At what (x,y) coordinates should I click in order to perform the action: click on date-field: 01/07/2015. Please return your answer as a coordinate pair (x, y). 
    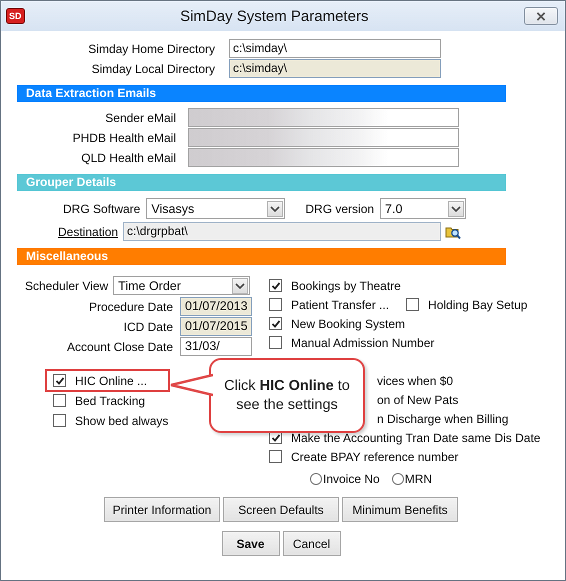
    Looking at the image, I should click on (216, 326).